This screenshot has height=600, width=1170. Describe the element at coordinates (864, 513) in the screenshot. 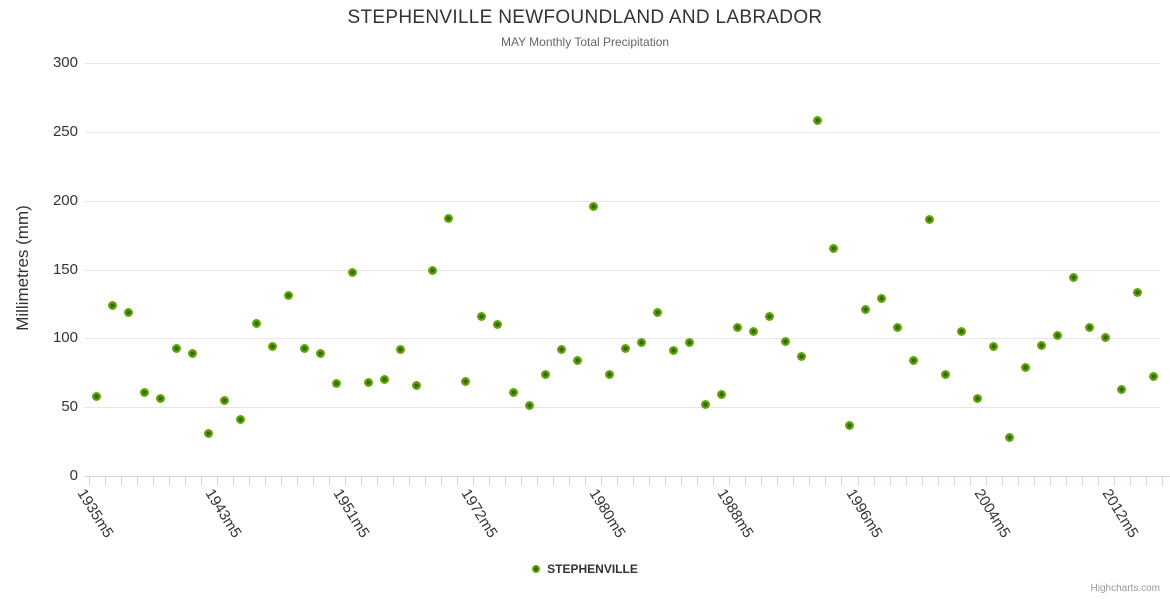

I see `x-axis-label: 1996m5` at that location.